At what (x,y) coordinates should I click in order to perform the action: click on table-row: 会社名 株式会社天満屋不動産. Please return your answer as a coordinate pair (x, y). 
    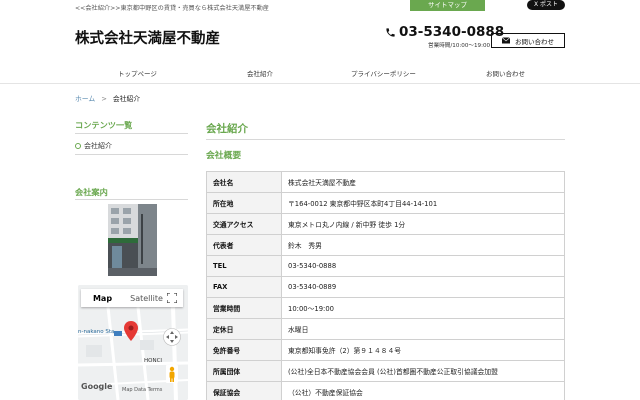
    Looking at the image, I should click on (385, 182).